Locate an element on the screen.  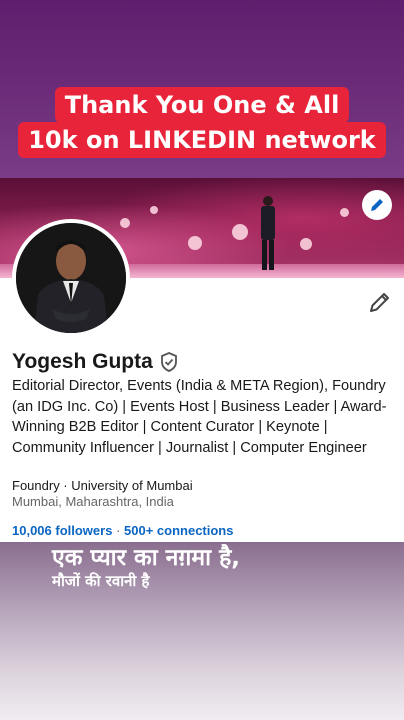
edit-profile-button is located at coordinates (380, 302).